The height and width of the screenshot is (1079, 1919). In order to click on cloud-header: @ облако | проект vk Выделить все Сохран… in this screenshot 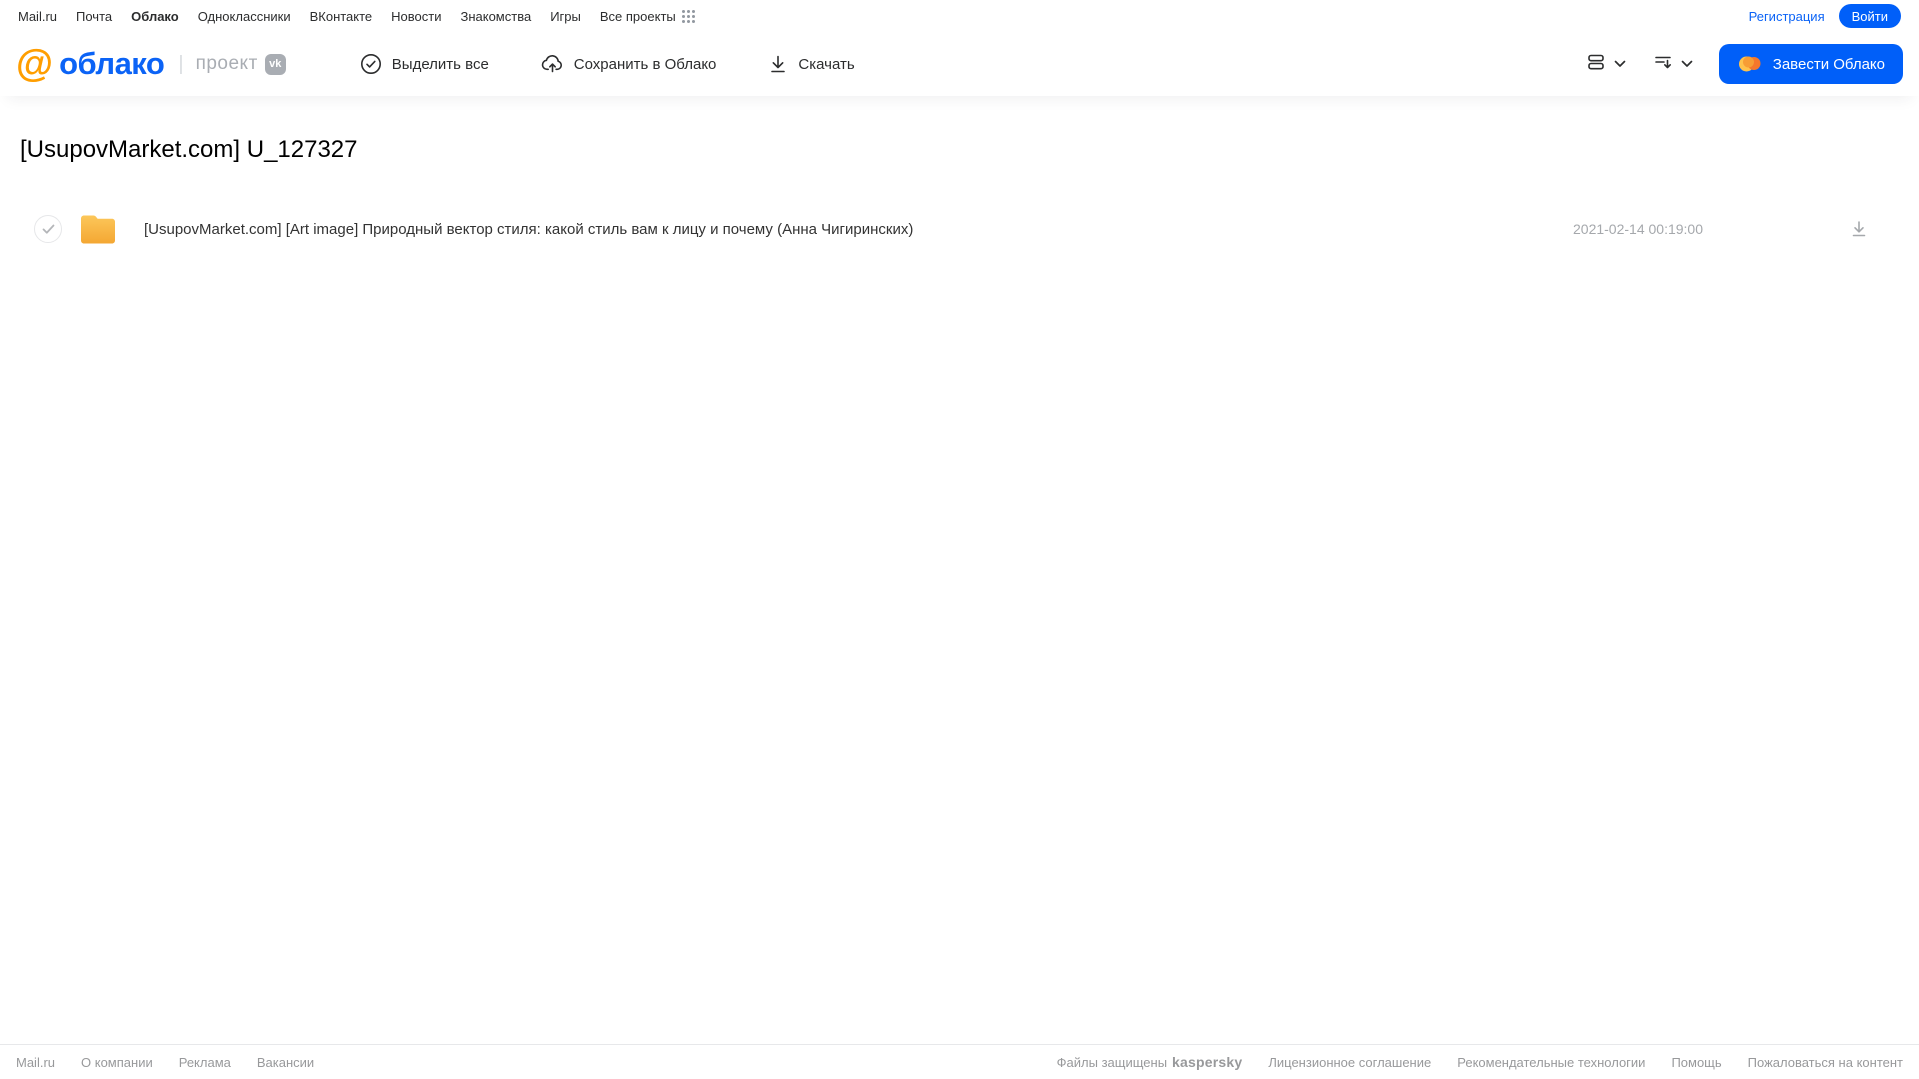, I will do `click(959, 64)`.